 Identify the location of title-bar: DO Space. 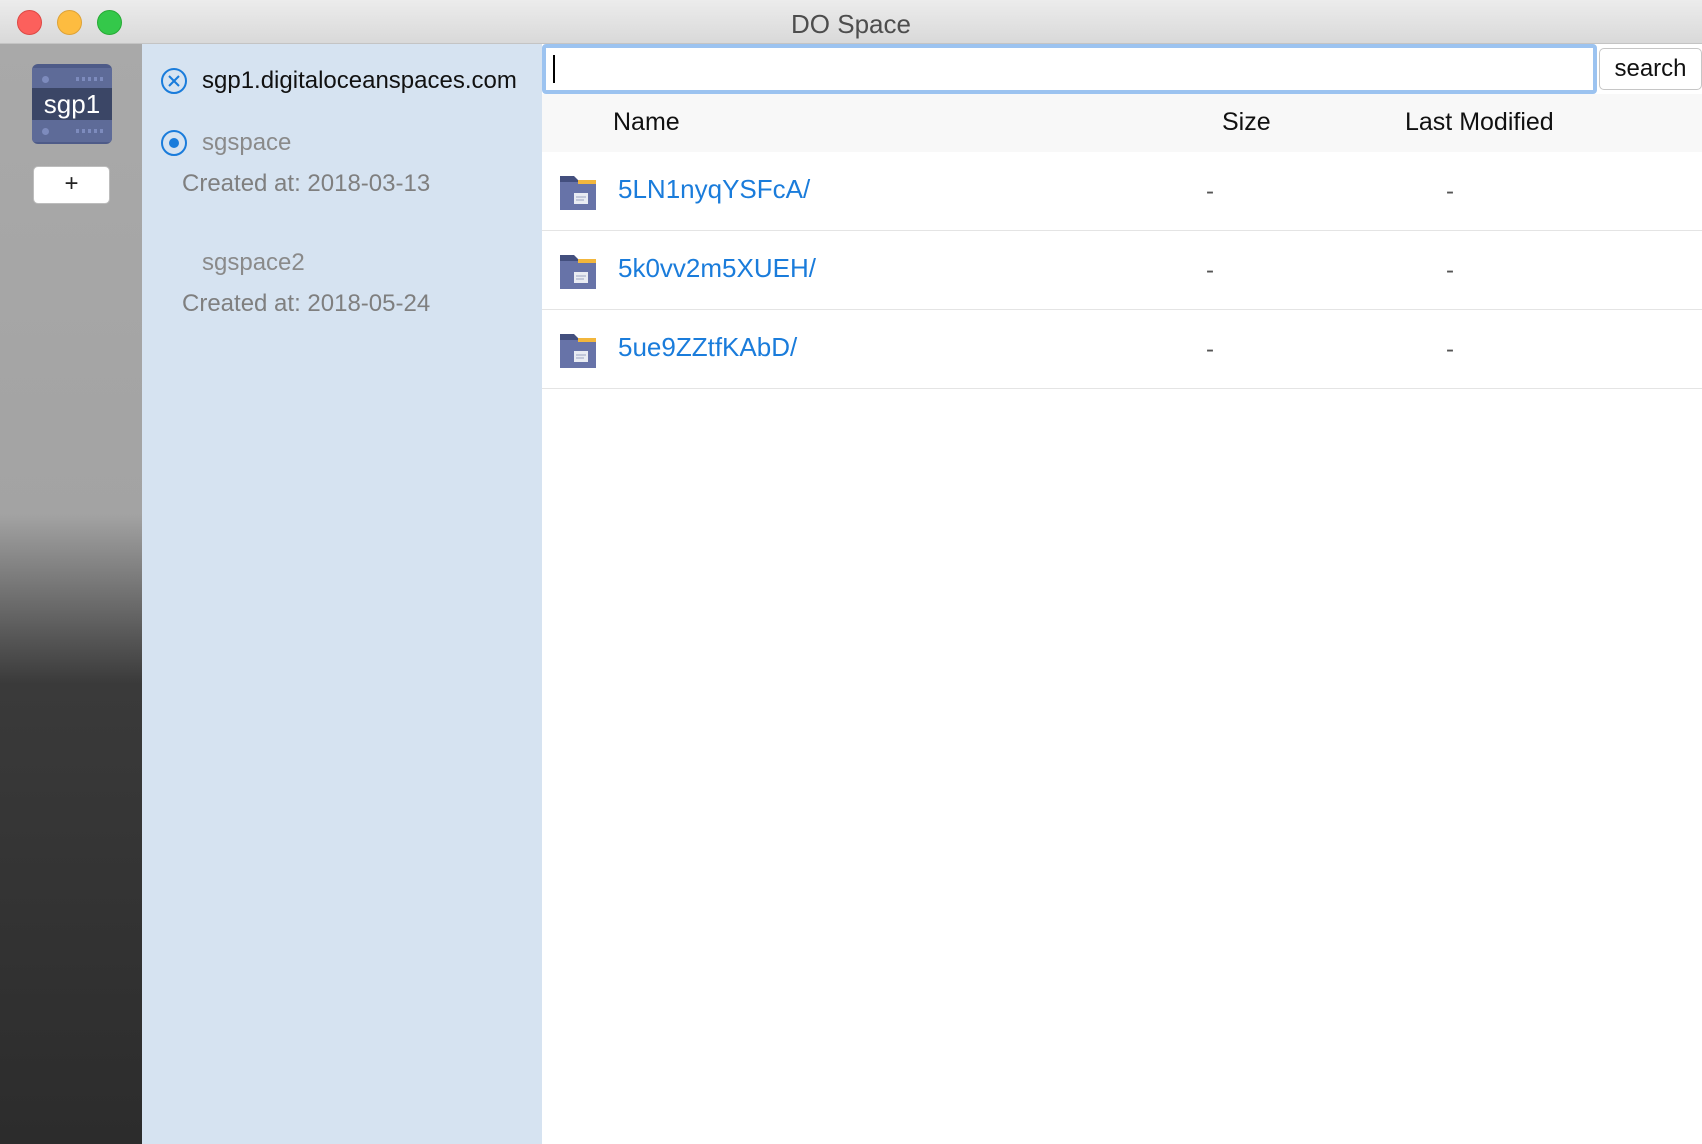
(851, 22).